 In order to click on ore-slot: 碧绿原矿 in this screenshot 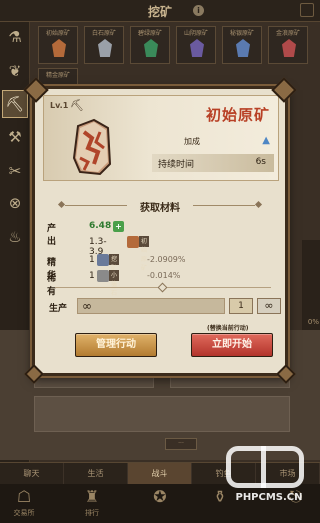, I will do `click(150, 45)`.